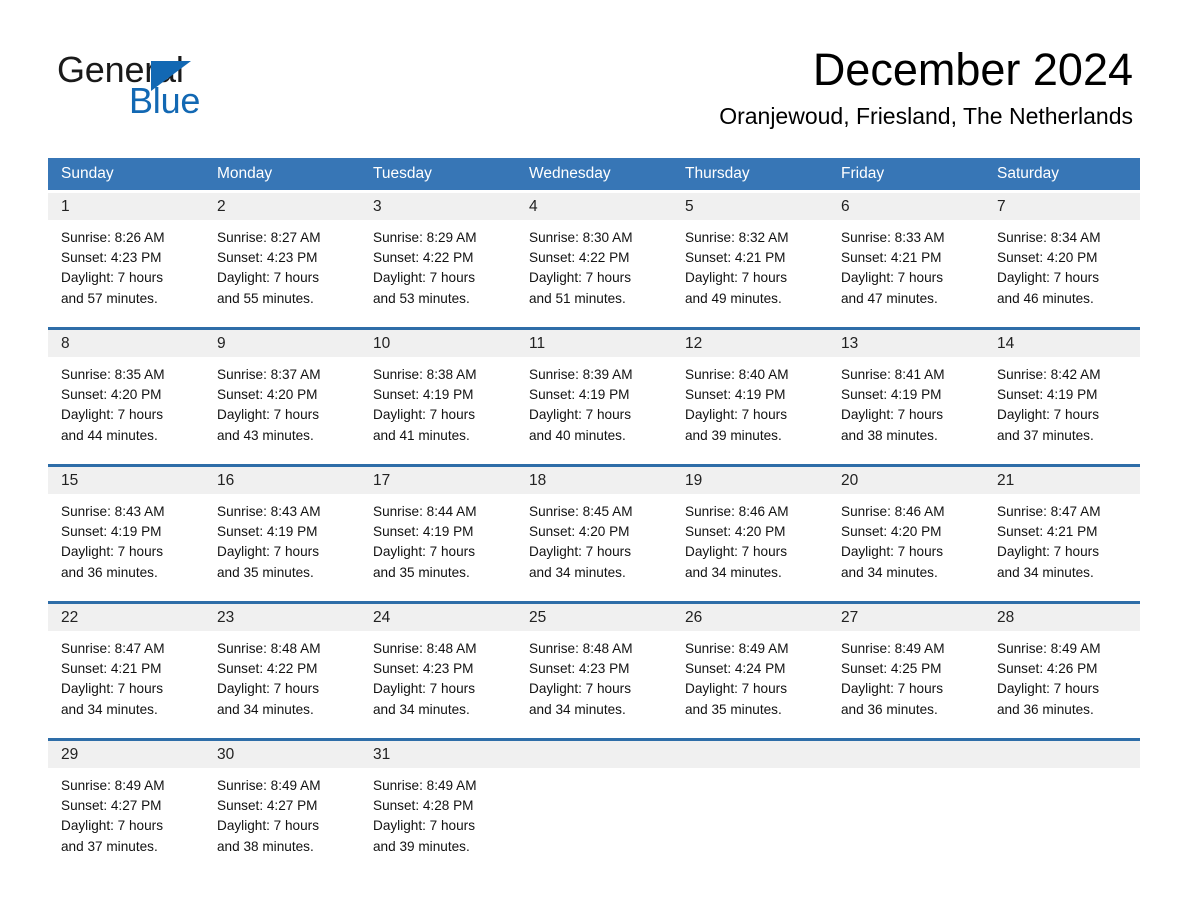 The image size is (1188, 918). What do you see at coordinates (1049, 237) in the screenshot?
I see `sunrise-text: Sunrise: 8:34 AM` at bounding box center [1049, 237].